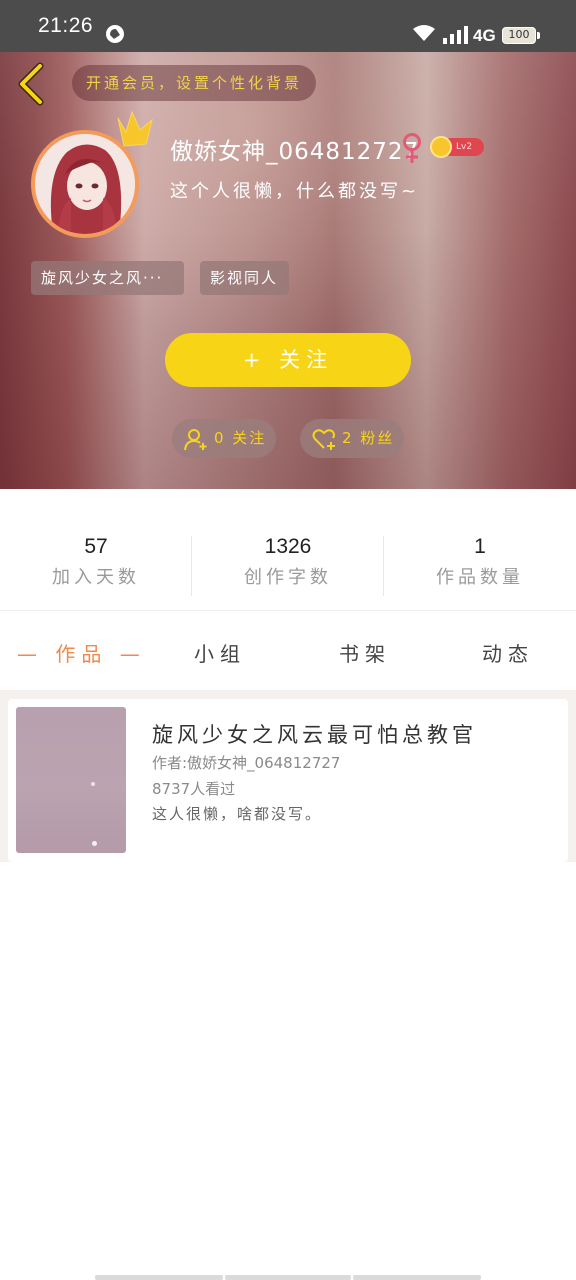 This screenshot has width=576, height=1280. Describe the element at coordinates (135, 128) in the screenshot. I see `crown-icon` at that location.